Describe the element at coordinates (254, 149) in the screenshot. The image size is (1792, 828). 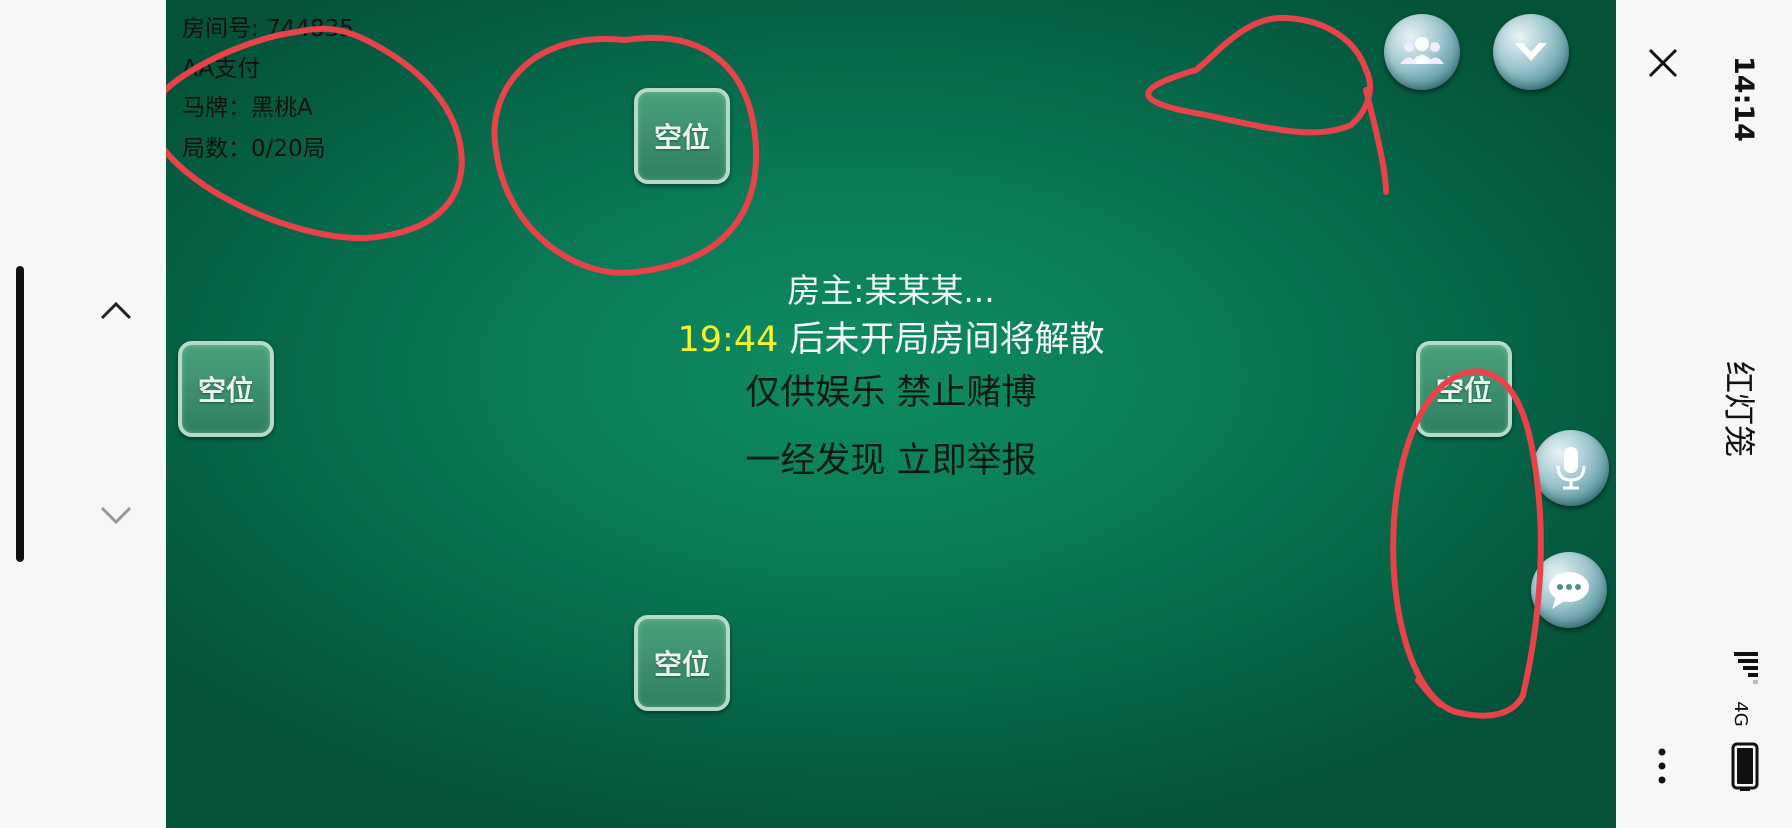
I see `round-count: 局数：0/20局` at that location.